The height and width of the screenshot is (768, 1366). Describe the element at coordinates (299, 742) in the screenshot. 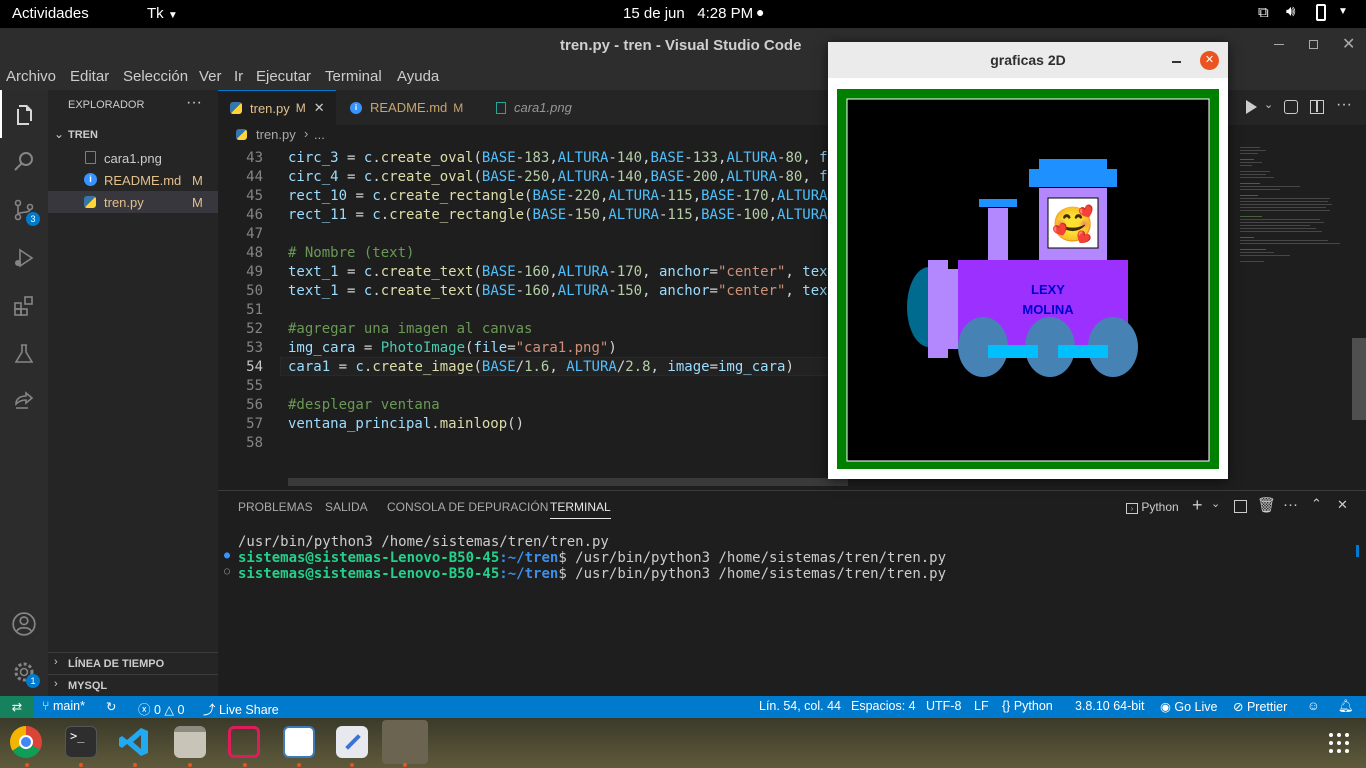

I see `document-viewer-icon` at that location.